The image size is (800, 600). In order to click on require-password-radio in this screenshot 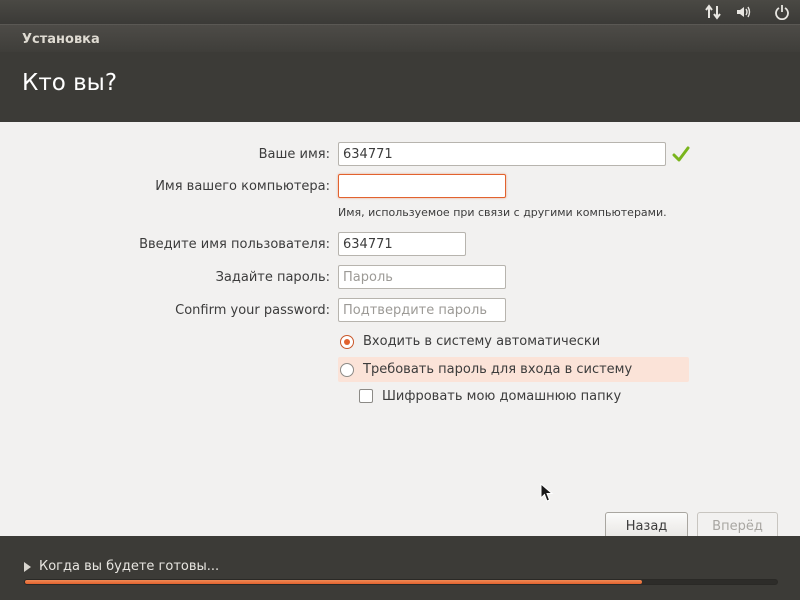, I will do `click(347, 369)`.